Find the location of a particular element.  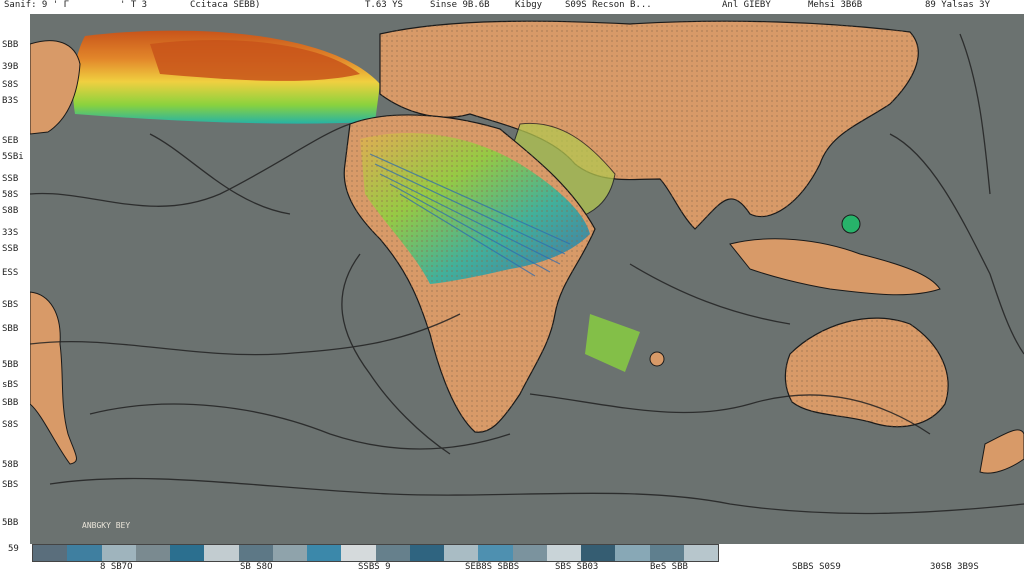

top-axis-label: Sinse 9B.6B is located at coordinates (460, 5).